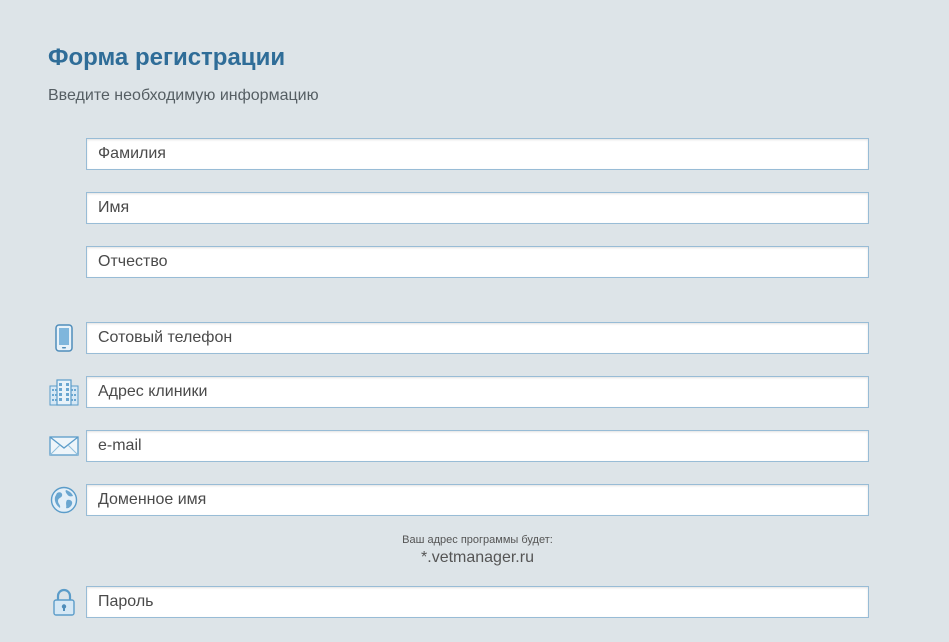 The image size is (949, 642). Describe the element at coordinates (64, 392) in the screenshot. I see `building-icon` at that location.